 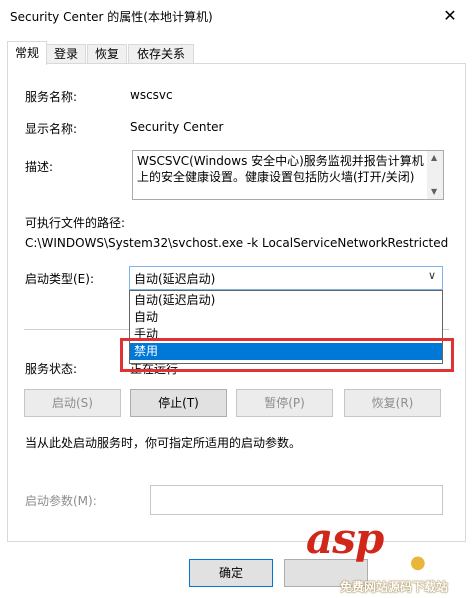 I want to click on ok-button: 确定, so click(x=231, y=573).